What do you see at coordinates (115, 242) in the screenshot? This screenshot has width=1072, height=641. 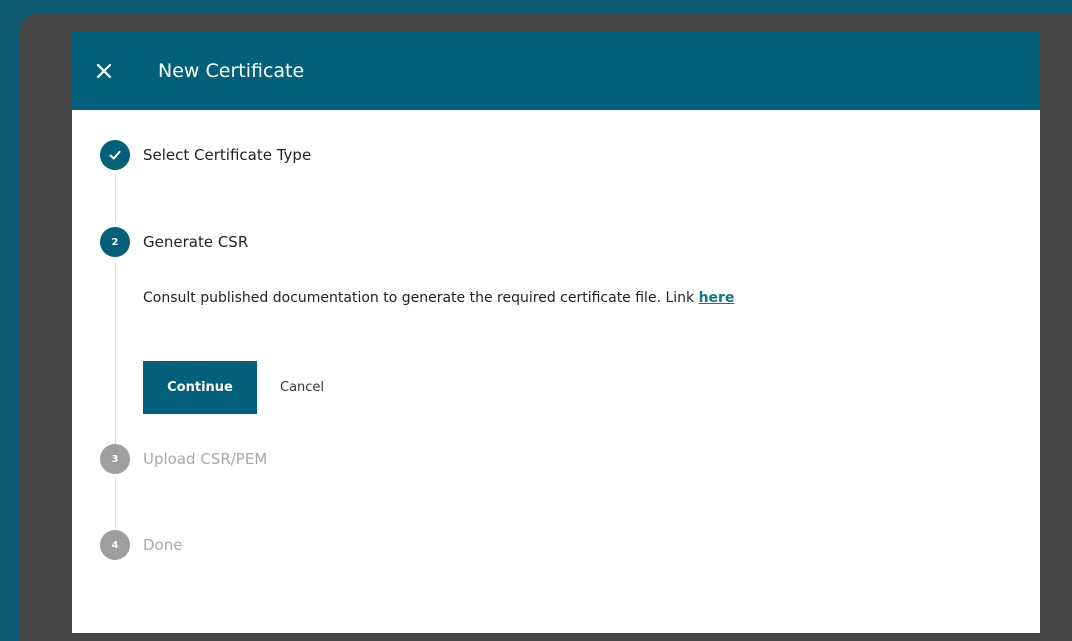 I see `step-2-icon: 2` at bounding box center [115, 242].